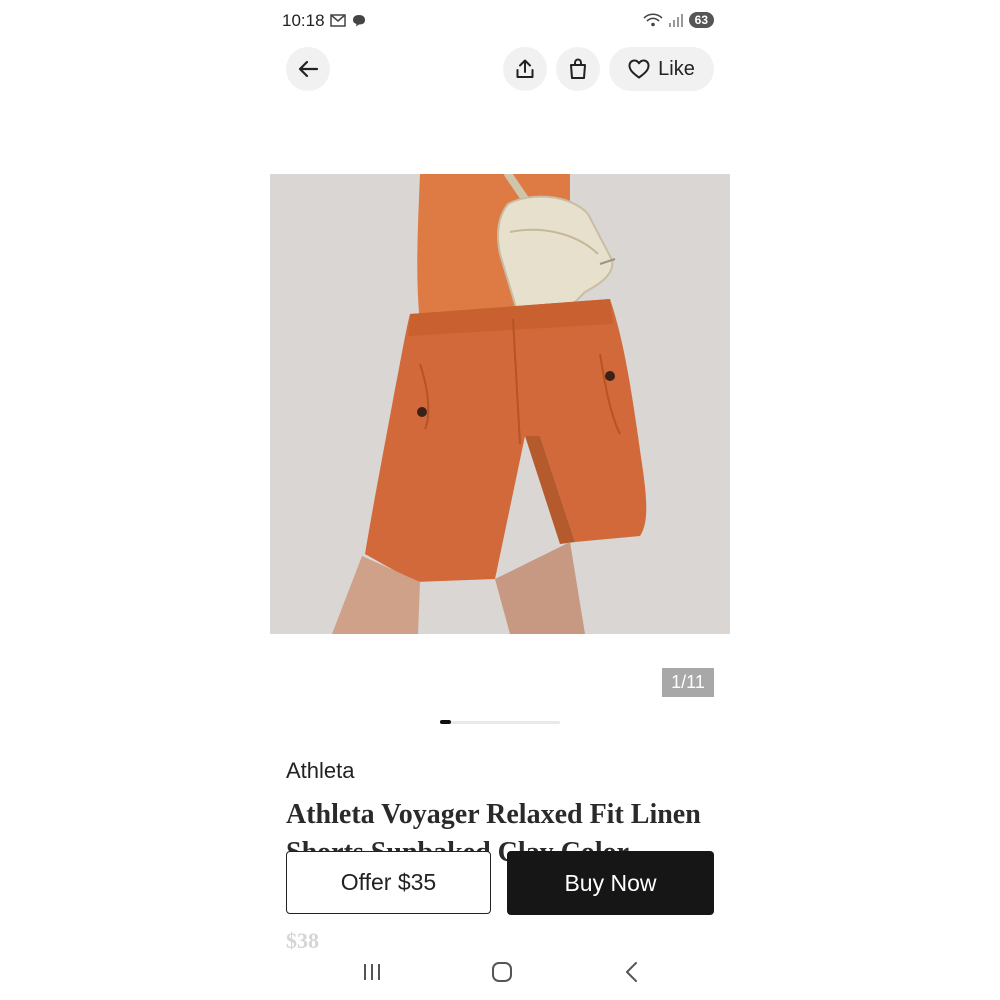 The height and width of the screenshot is (1000, 1000). I want to click on bag-button, so click(578, 69).